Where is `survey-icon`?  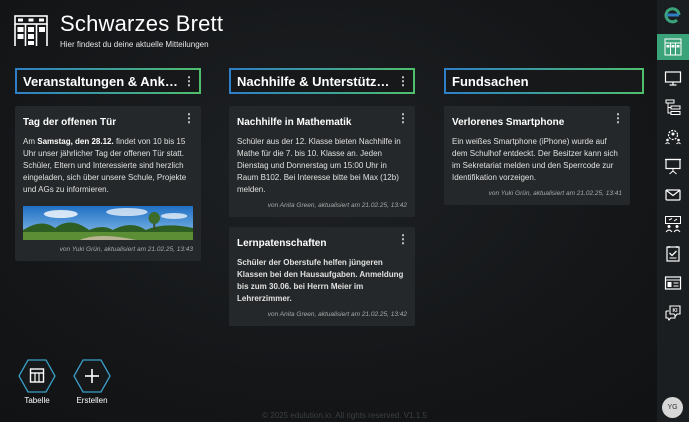 survey-icon is located at coordinates (673, 254).